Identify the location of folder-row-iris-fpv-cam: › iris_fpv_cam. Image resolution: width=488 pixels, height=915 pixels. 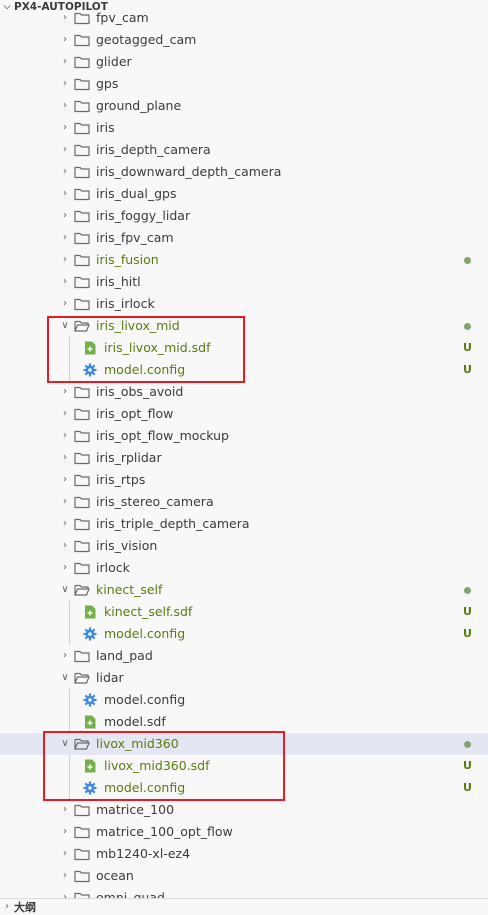
(244, 238).